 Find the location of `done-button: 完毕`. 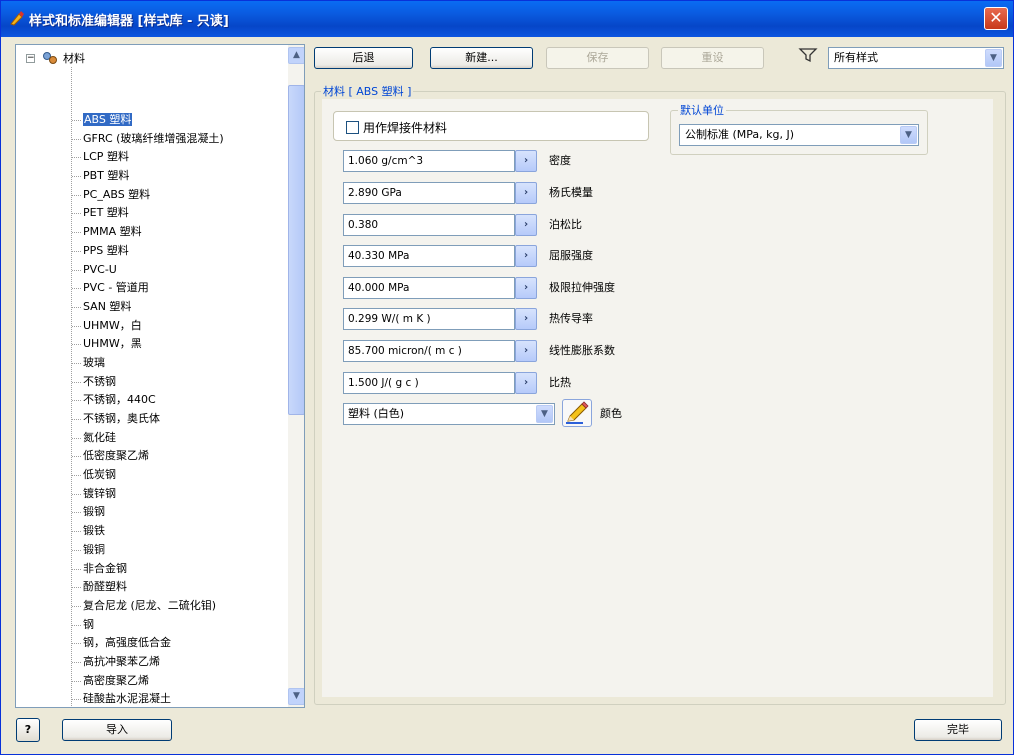

done-button: 完毕 is located at coordinates (958, 730).